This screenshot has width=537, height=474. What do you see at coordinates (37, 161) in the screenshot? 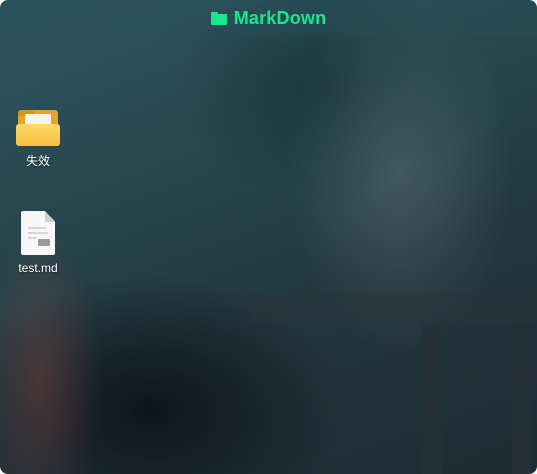
I see `folder-item-label: 失效` at bounding box center [37, 161].